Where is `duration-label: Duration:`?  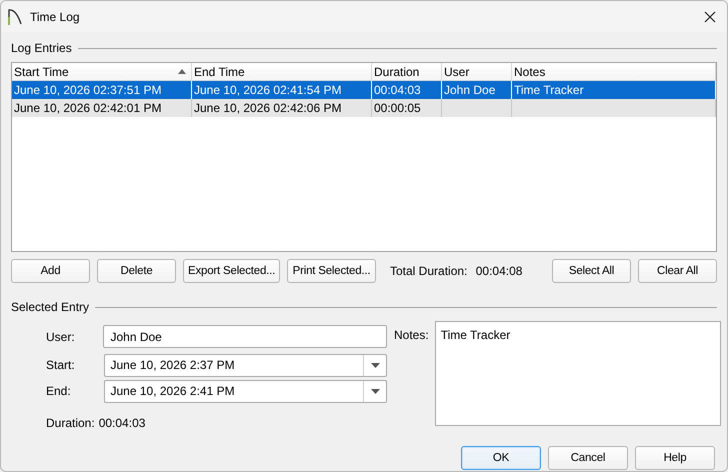 duration-label: Duration: is located at coordinates (70, 423).